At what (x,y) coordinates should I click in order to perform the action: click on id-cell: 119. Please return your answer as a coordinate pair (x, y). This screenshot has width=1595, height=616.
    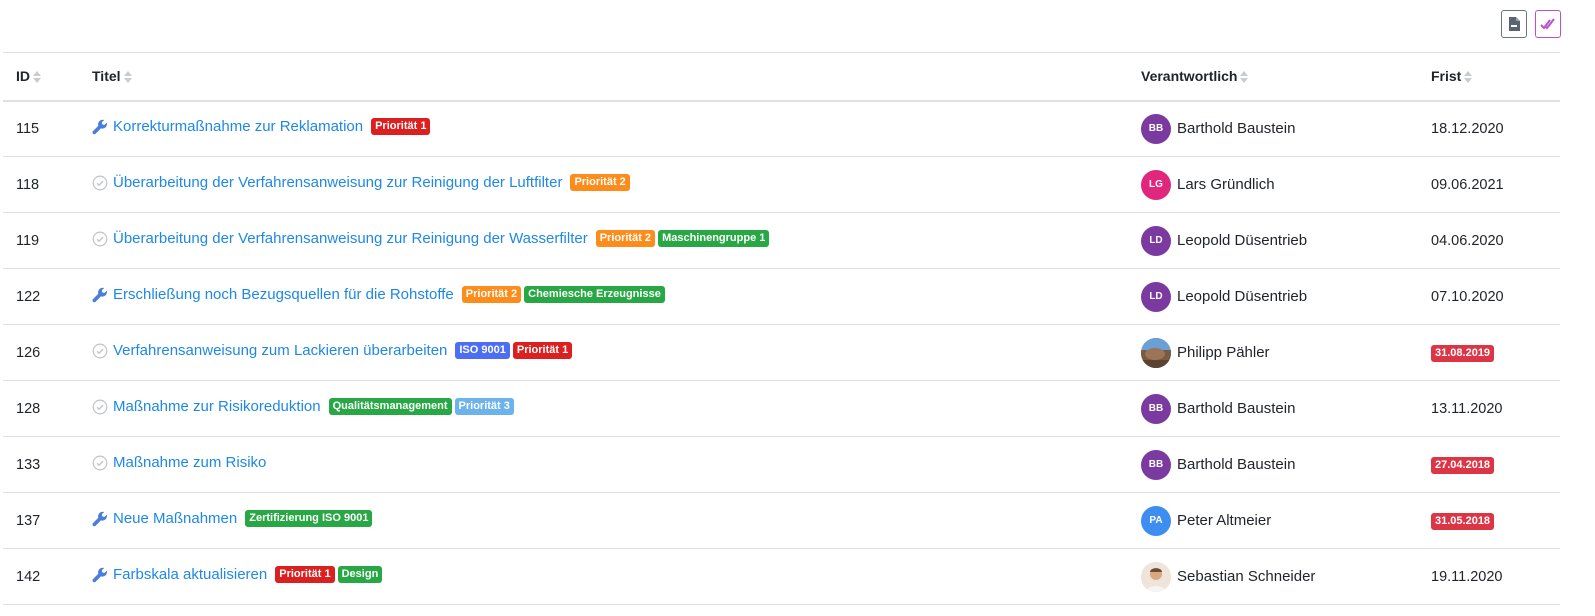
    Looking at the image, I should click on (41, 240).